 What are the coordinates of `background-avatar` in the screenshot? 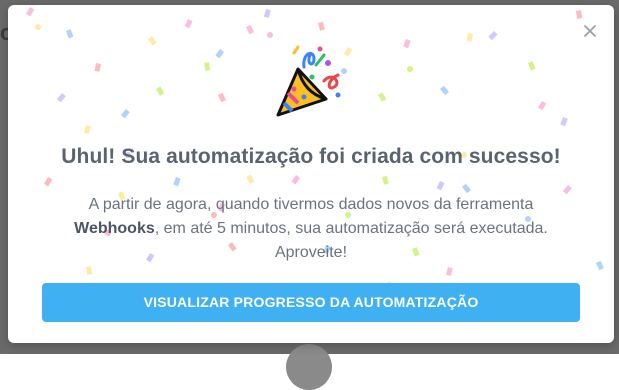 It's located at (309, 367).